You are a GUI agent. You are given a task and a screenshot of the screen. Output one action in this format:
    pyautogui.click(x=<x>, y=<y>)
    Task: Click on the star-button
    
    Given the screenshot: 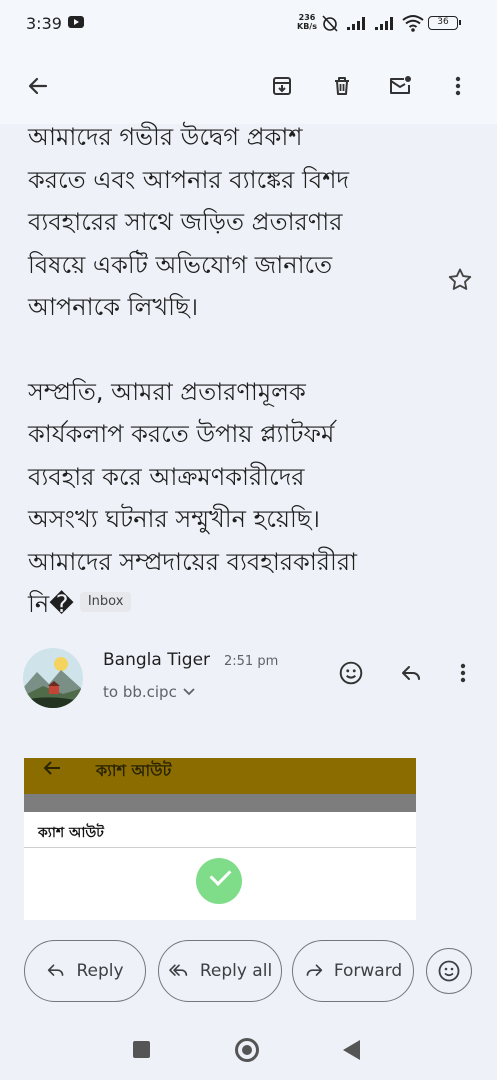 What is the action you would take?
    pyautogui.click(x=460, y=280)
    